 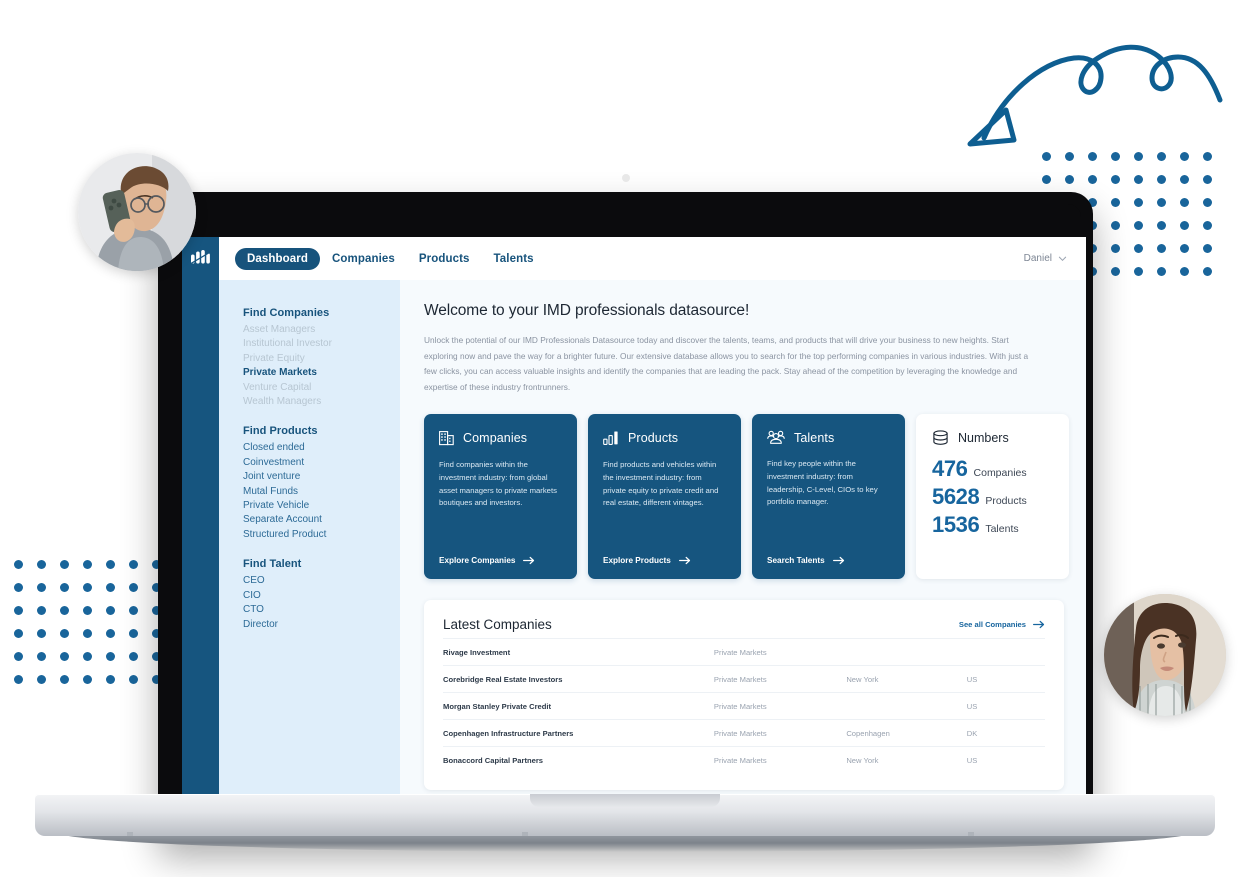 I want to click on company-country: US, so click(x=1005, y=760).